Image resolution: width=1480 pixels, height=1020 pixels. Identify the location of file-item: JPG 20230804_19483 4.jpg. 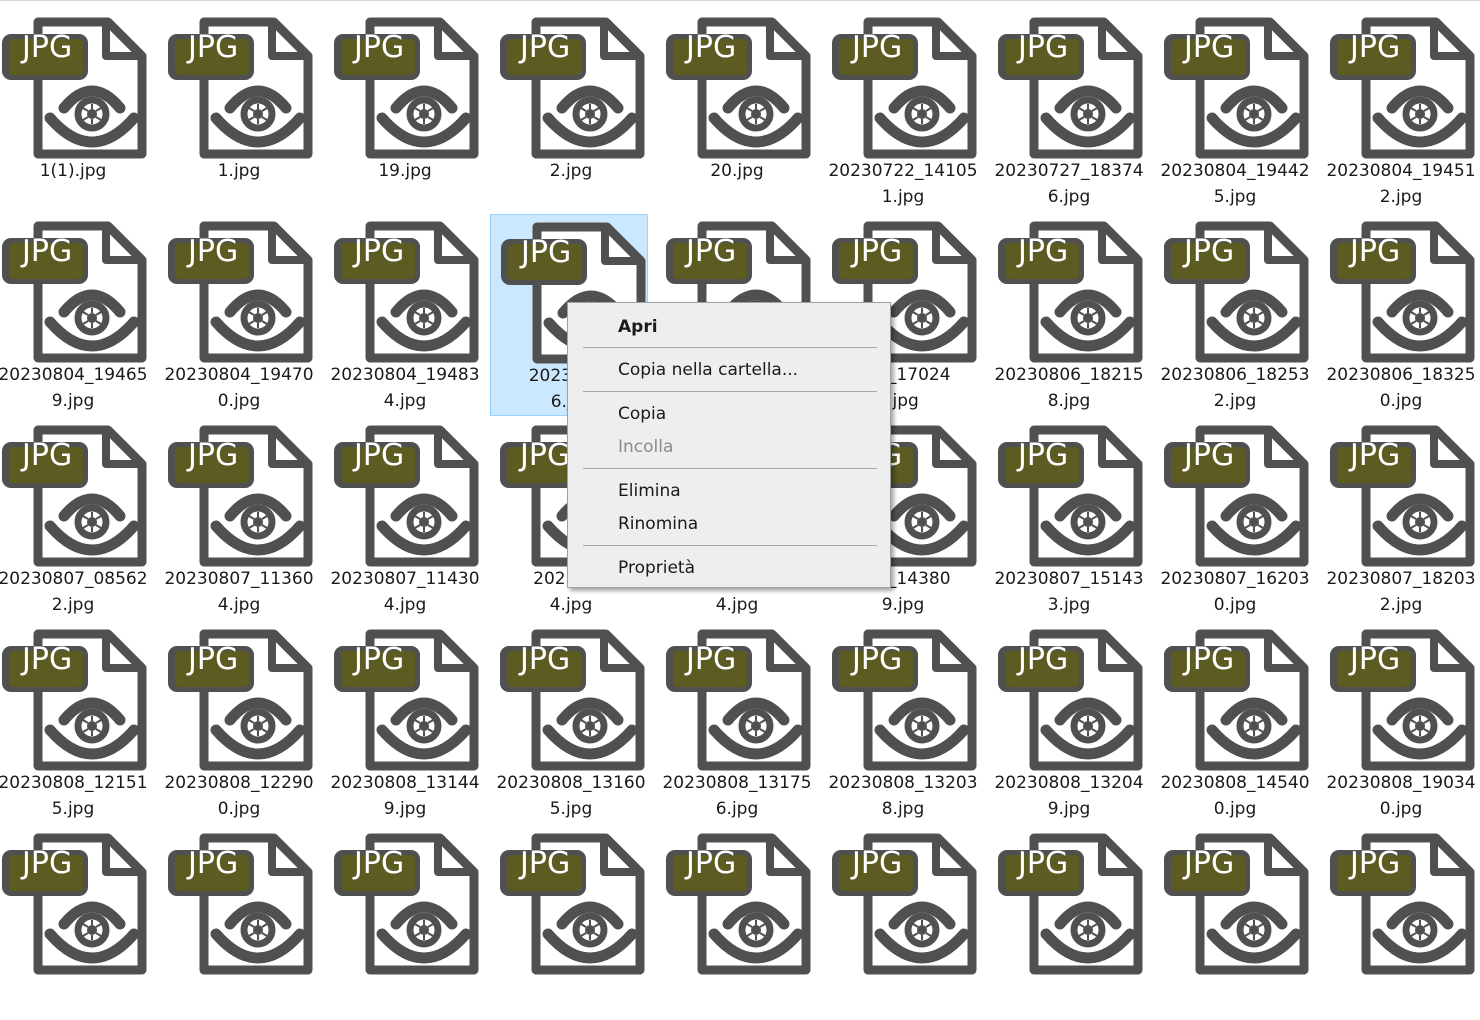
(408, 309).